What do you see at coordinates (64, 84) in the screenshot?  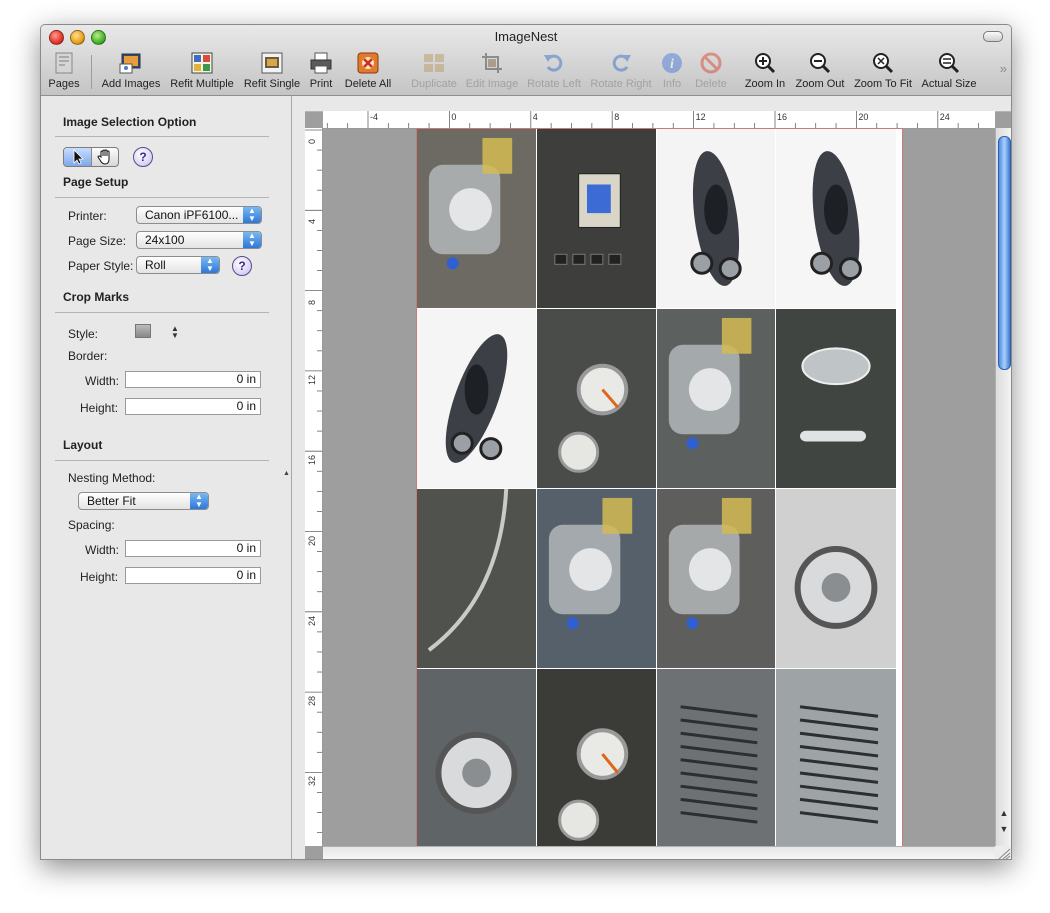 I see `toolbar-pages-label: Pages` at bounding box center [64, 84].